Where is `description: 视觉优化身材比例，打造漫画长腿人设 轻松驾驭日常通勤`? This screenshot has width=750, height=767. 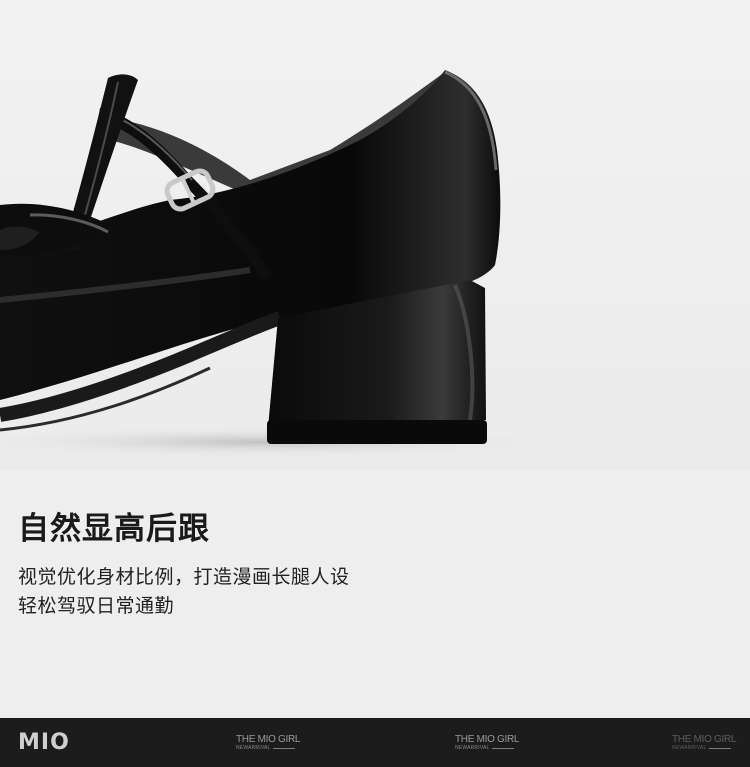
description: 视觉优化身材比例，打造漫画长腿人设 轻松驾驭日常通勤 is located at coordinates (184, 592).